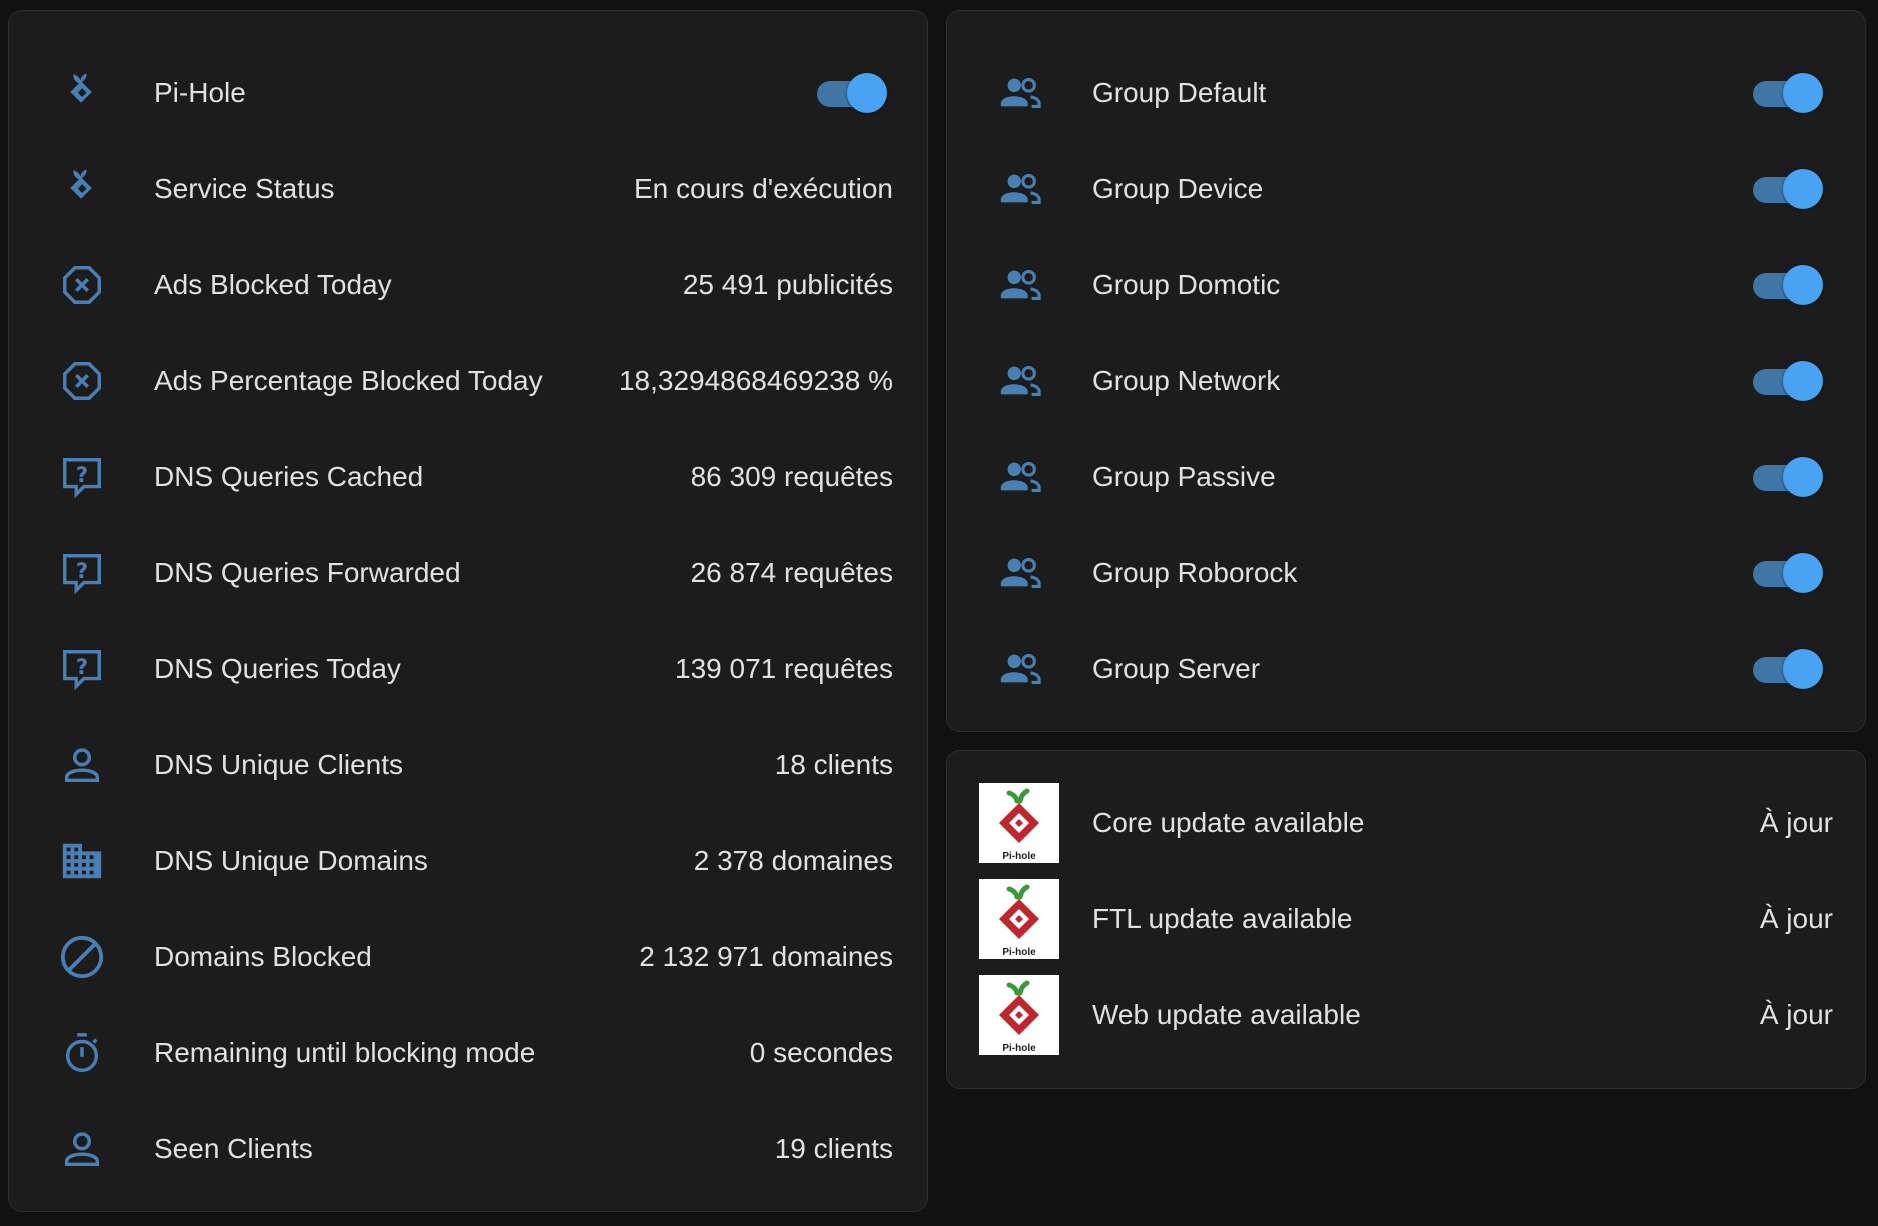 The image size is (1878, 1226). I want to click on group-default-toggle, so click(1787, 93).